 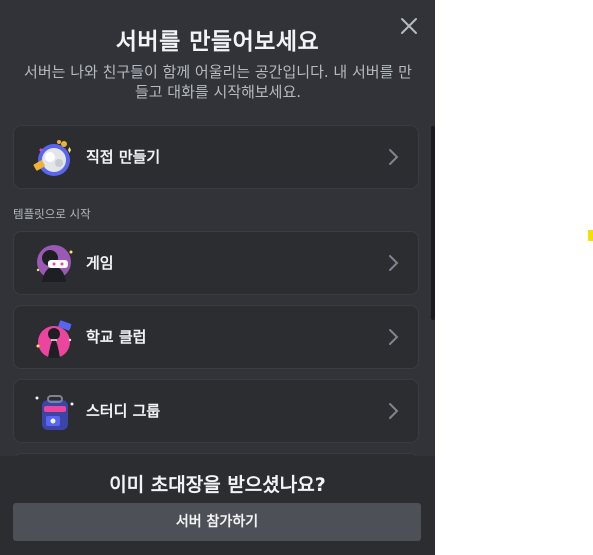 I want to click on template-school-club-option: 학교 클럽, so click(x=216, y=337).